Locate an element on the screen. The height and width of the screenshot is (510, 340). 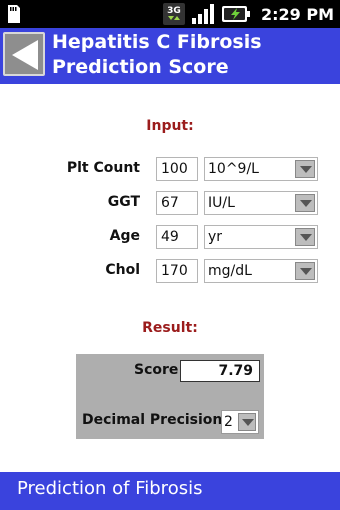
input-row-age: Age 49 yr is located at coordinates (170, 238).